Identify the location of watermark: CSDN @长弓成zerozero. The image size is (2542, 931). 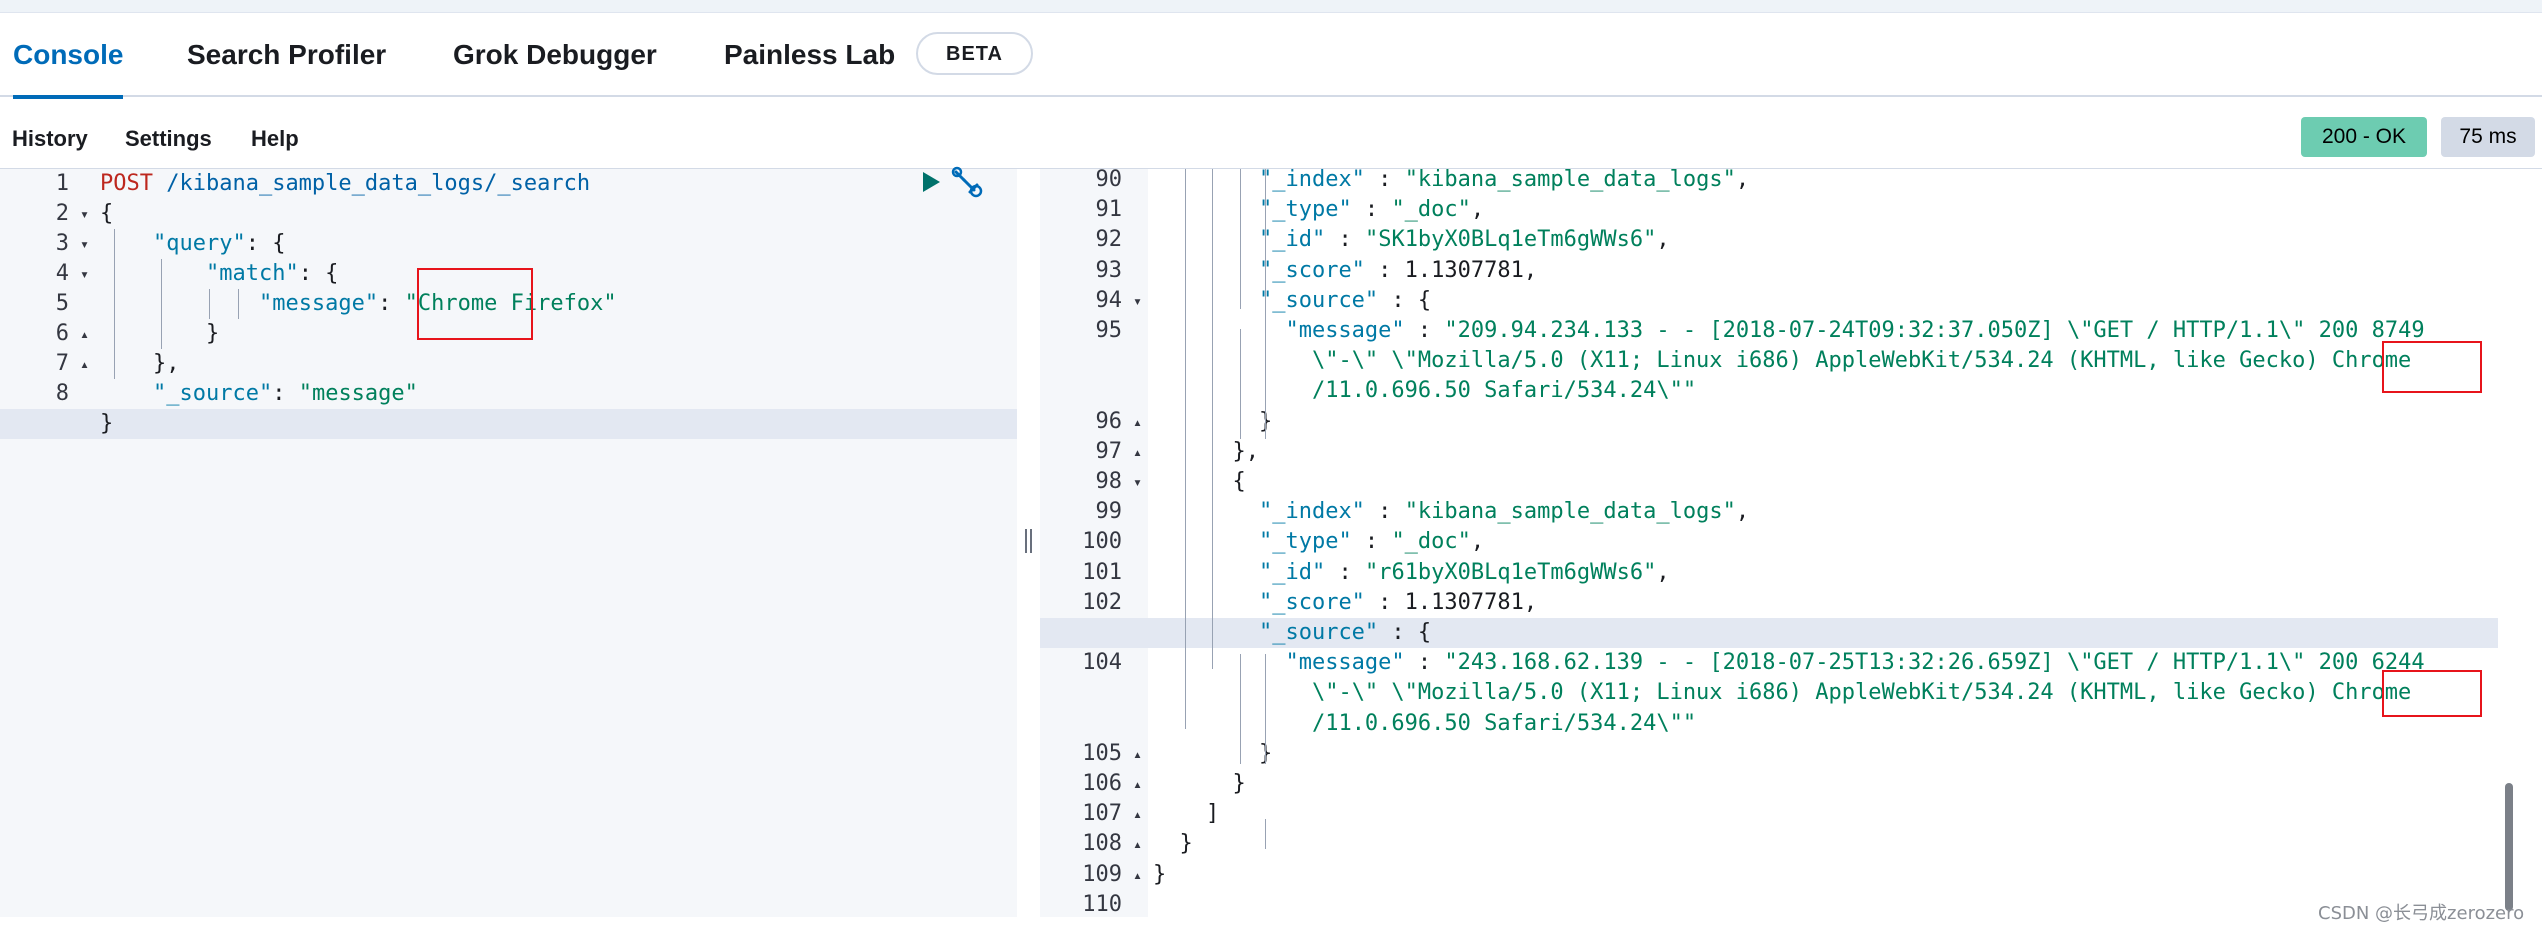
(2421, 913).